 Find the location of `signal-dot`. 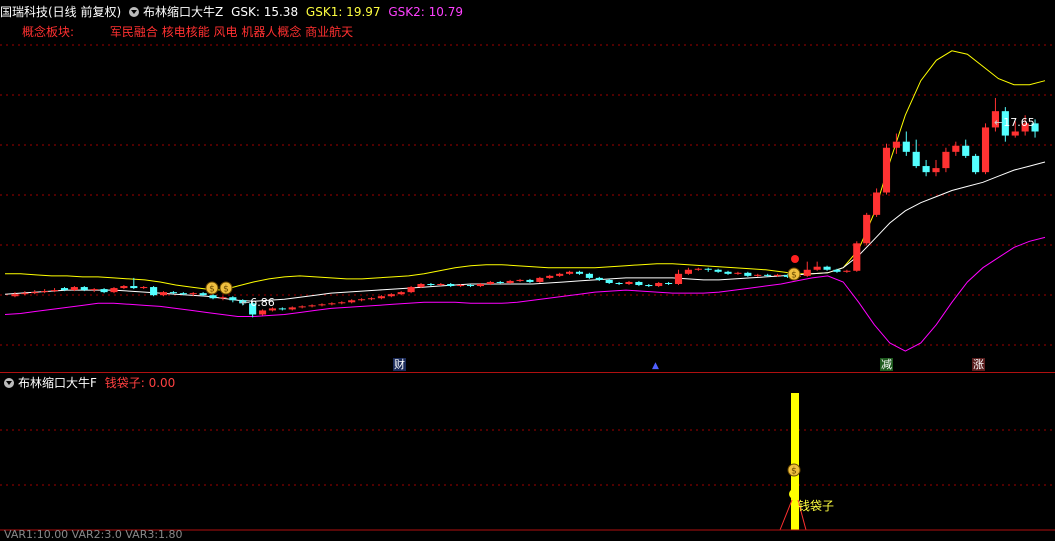

signal-dot is located at coordinates (795, 259).